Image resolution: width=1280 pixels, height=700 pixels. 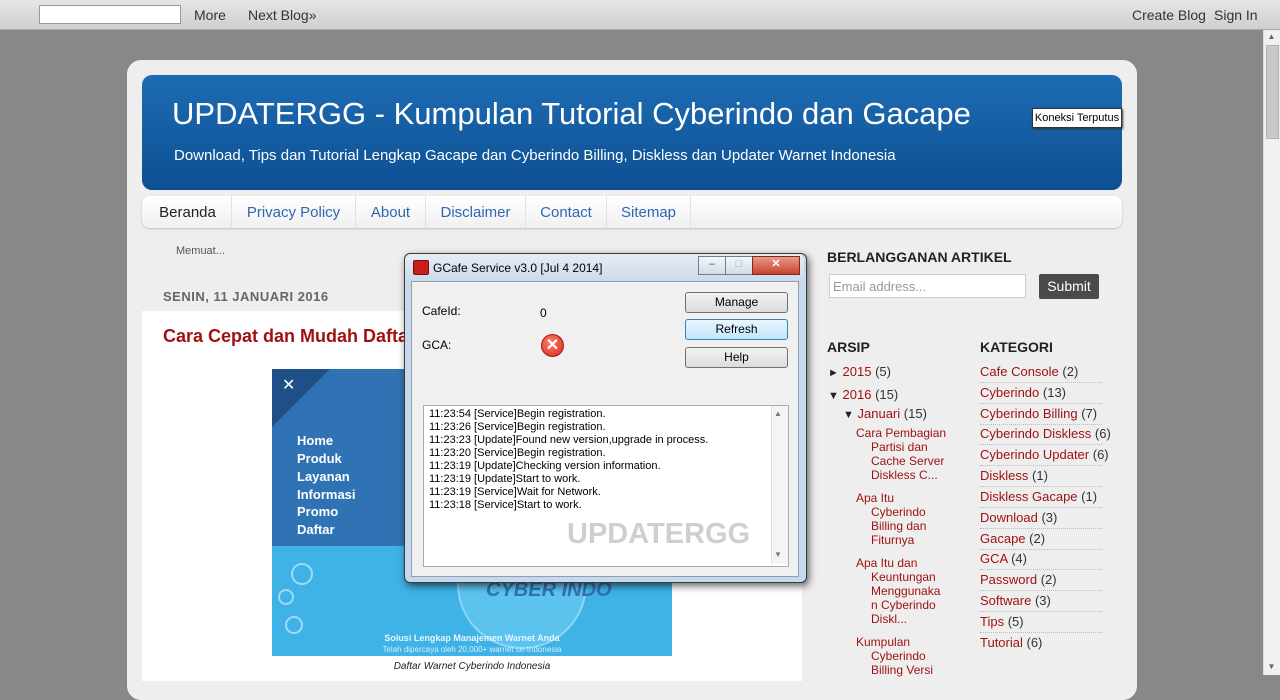 What do you see at coordinates (893, 540) in the screenshot?
I see `archive-post-line: Fiturnya` at bounding box center [893, 540].